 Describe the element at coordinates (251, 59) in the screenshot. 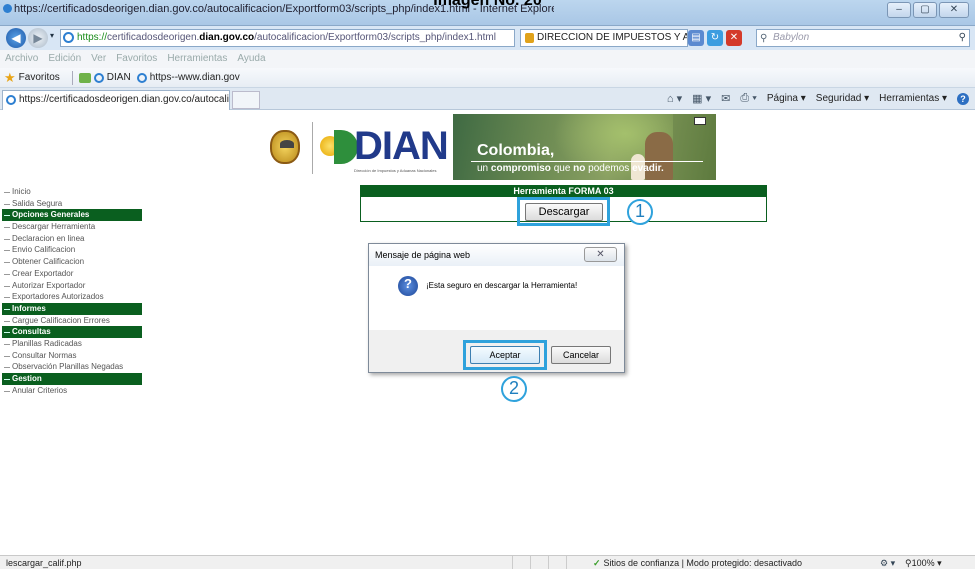

I see `menu-ayuda: Ayuda` at that location.